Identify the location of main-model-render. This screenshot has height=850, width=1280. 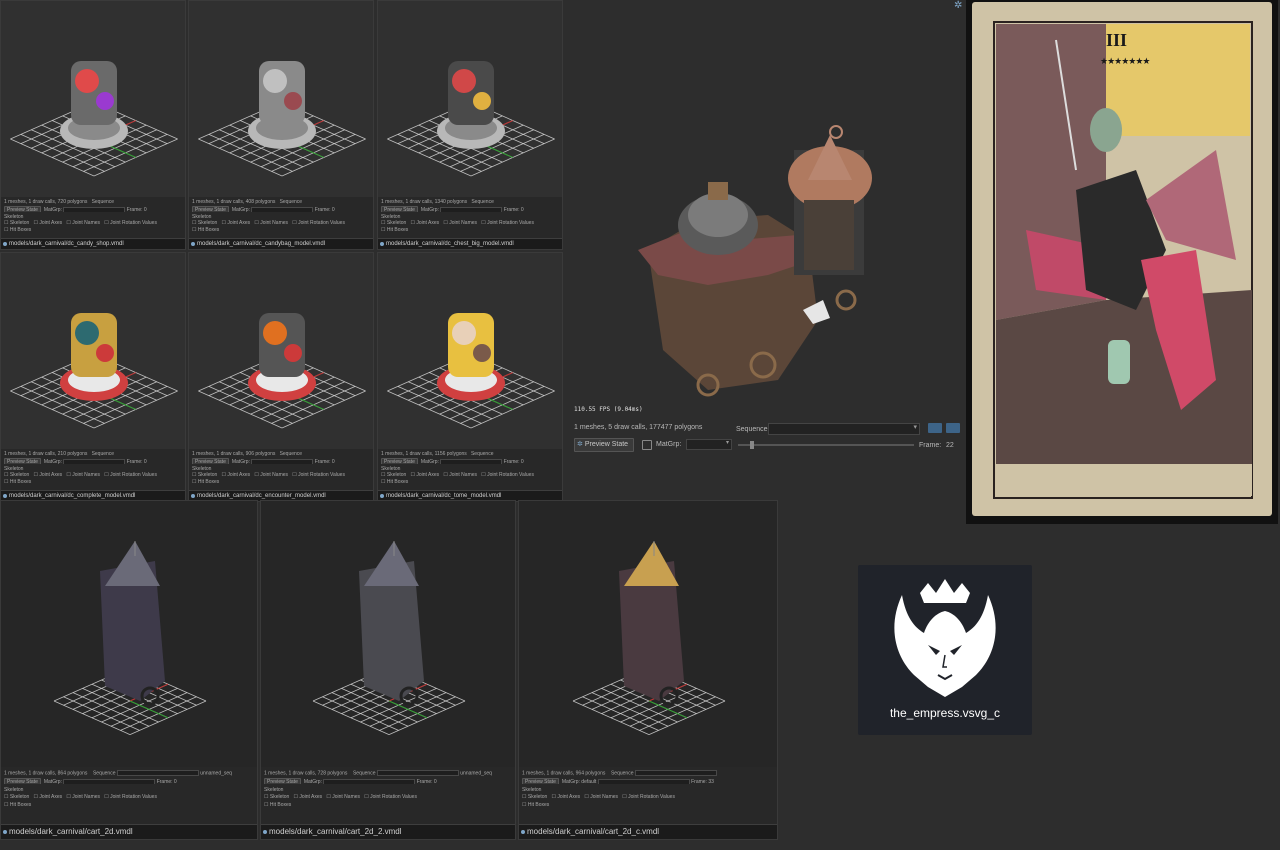
(767, 205).